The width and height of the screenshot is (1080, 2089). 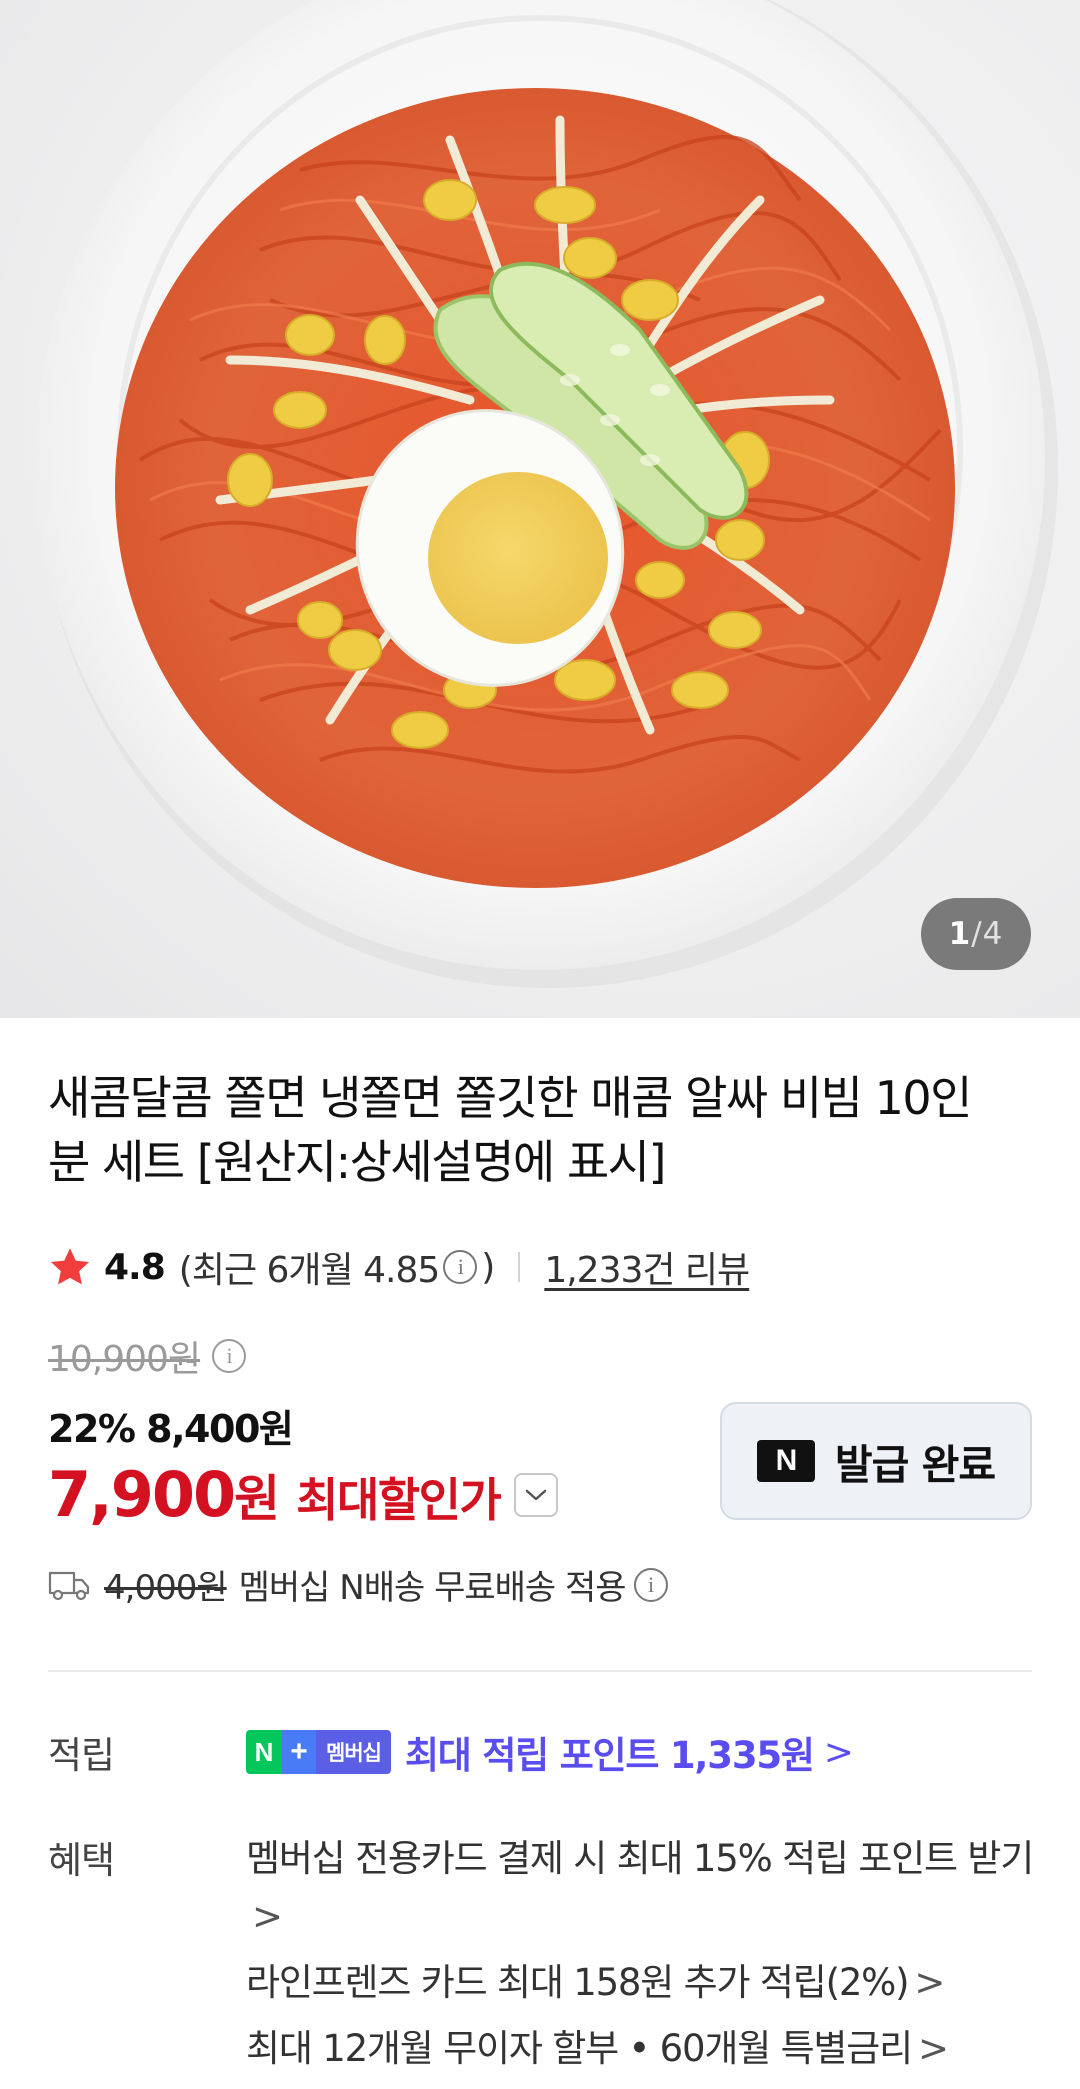 I want to click on naver-n-icon: N, so click(x=785, y=1461).